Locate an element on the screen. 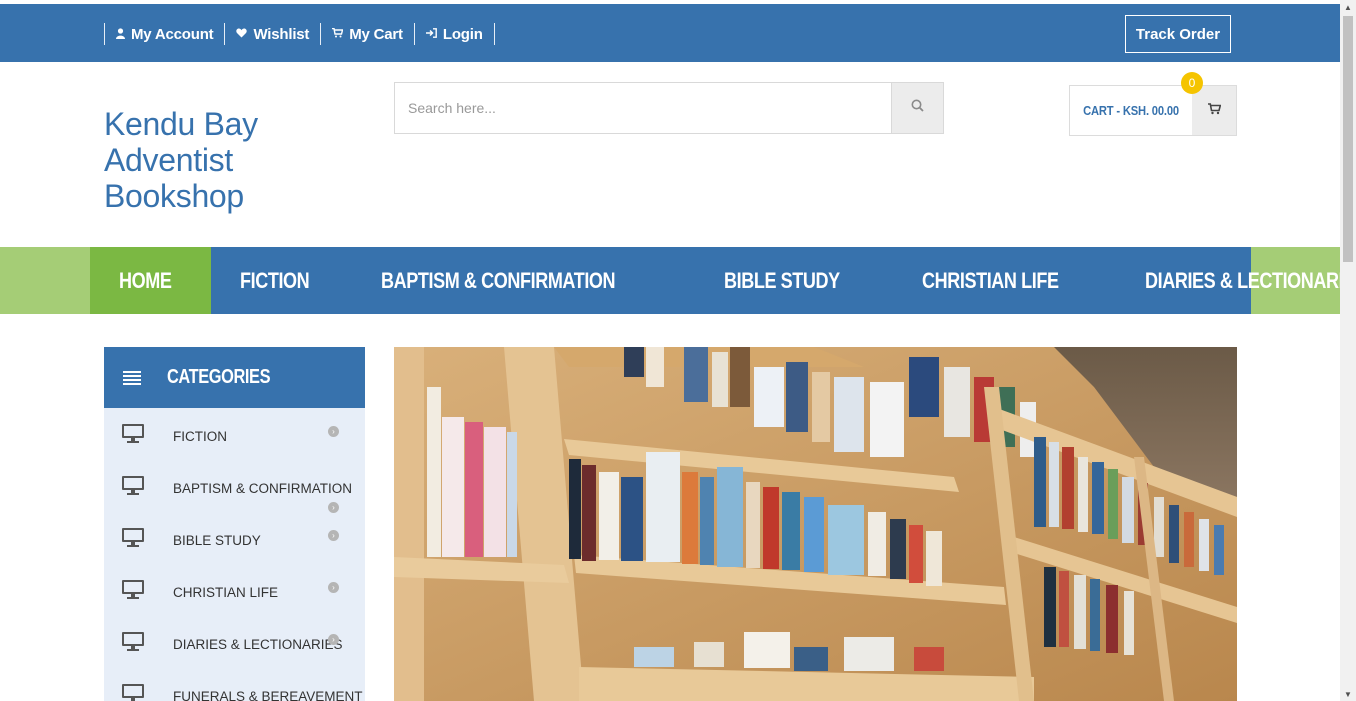 Image resolution: width=1356 pixels, height=701 pixels. wishlist-link: Wishlist is located at coordinates (272, 34).